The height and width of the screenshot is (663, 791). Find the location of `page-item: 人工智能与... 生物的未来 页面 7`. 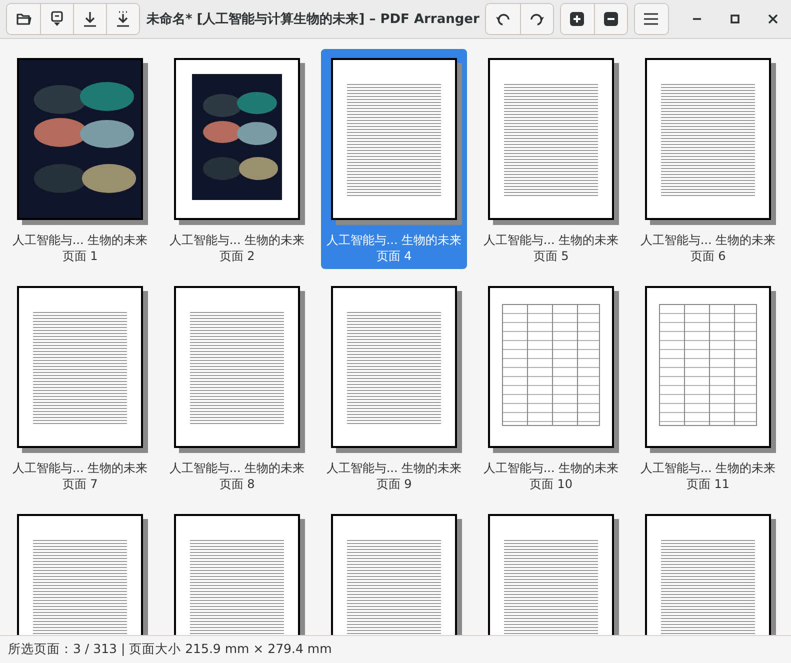

page-item: 人工智能与... 生物的未来 页面 7 is located at coordinates (80, 387).